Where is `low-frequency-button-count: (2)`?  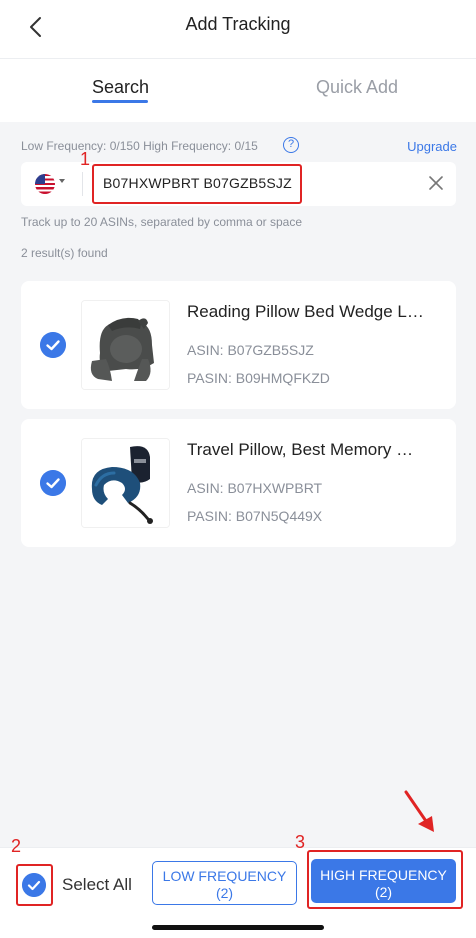 low-frequency-button-count: (2) is located at coordinates (224, 893).